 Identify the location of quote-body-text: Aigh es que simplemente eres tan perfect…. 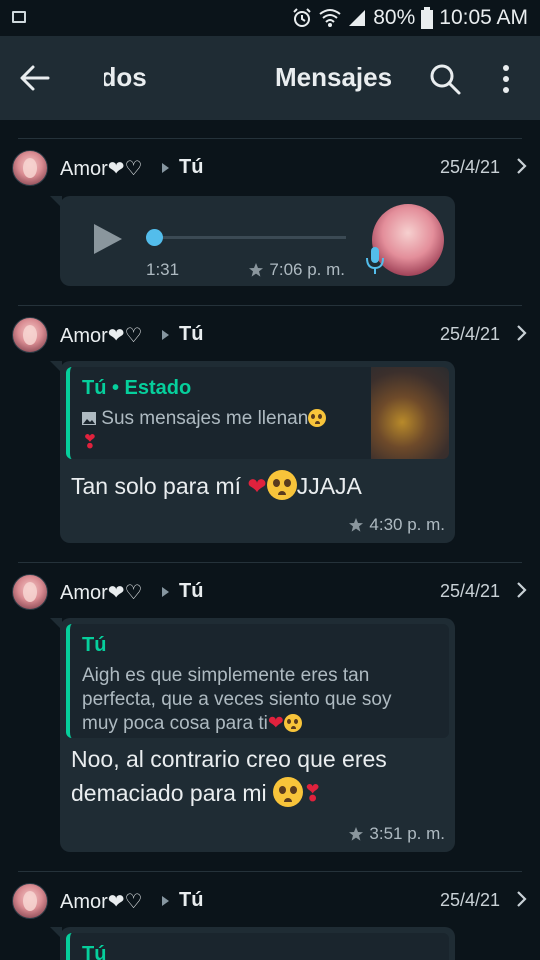
(237, 699).